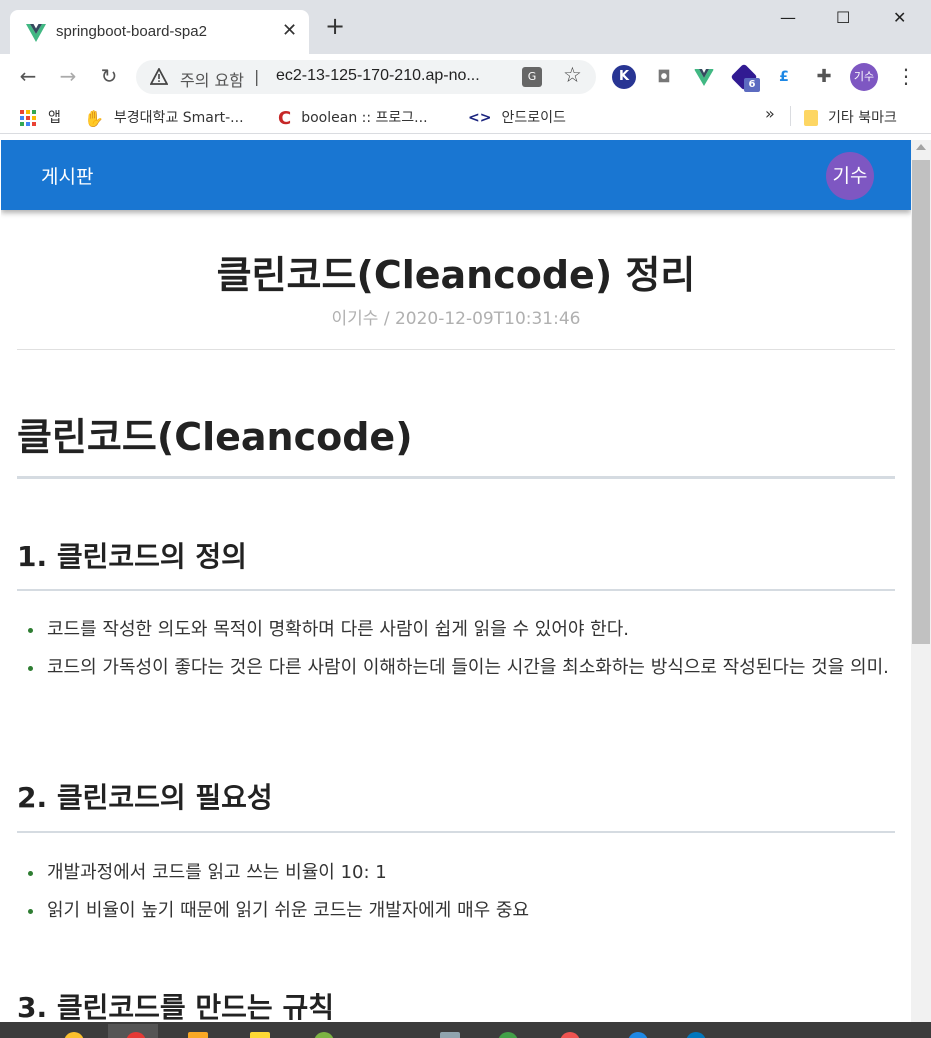 Image resolution: width=931 pixels, height=1038 pixels. What do you see at coordinates (533, 118) in the screenshot?
I see `bookmark-label: 안드로이드` at bounding box center [533, 118].